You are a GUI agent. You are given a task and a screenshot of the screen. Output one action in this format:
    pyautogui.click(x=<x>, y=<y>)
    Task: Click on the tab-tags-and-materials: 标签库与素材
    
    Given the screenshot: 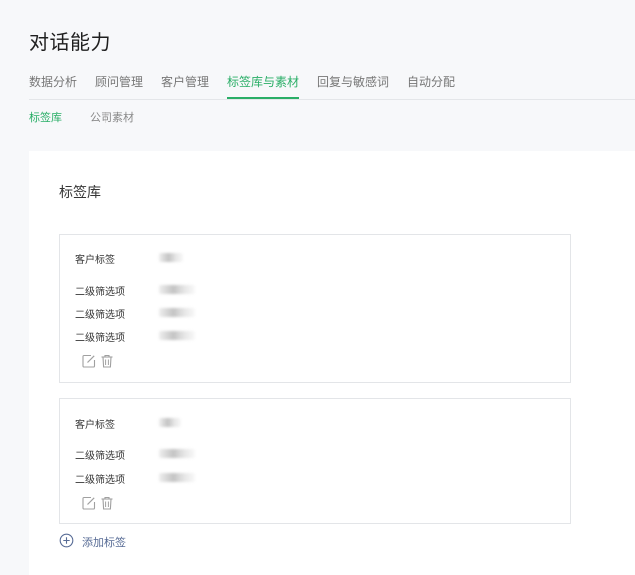 What is the action you would take?
    pyautogui.click(x=263, y=85)
    